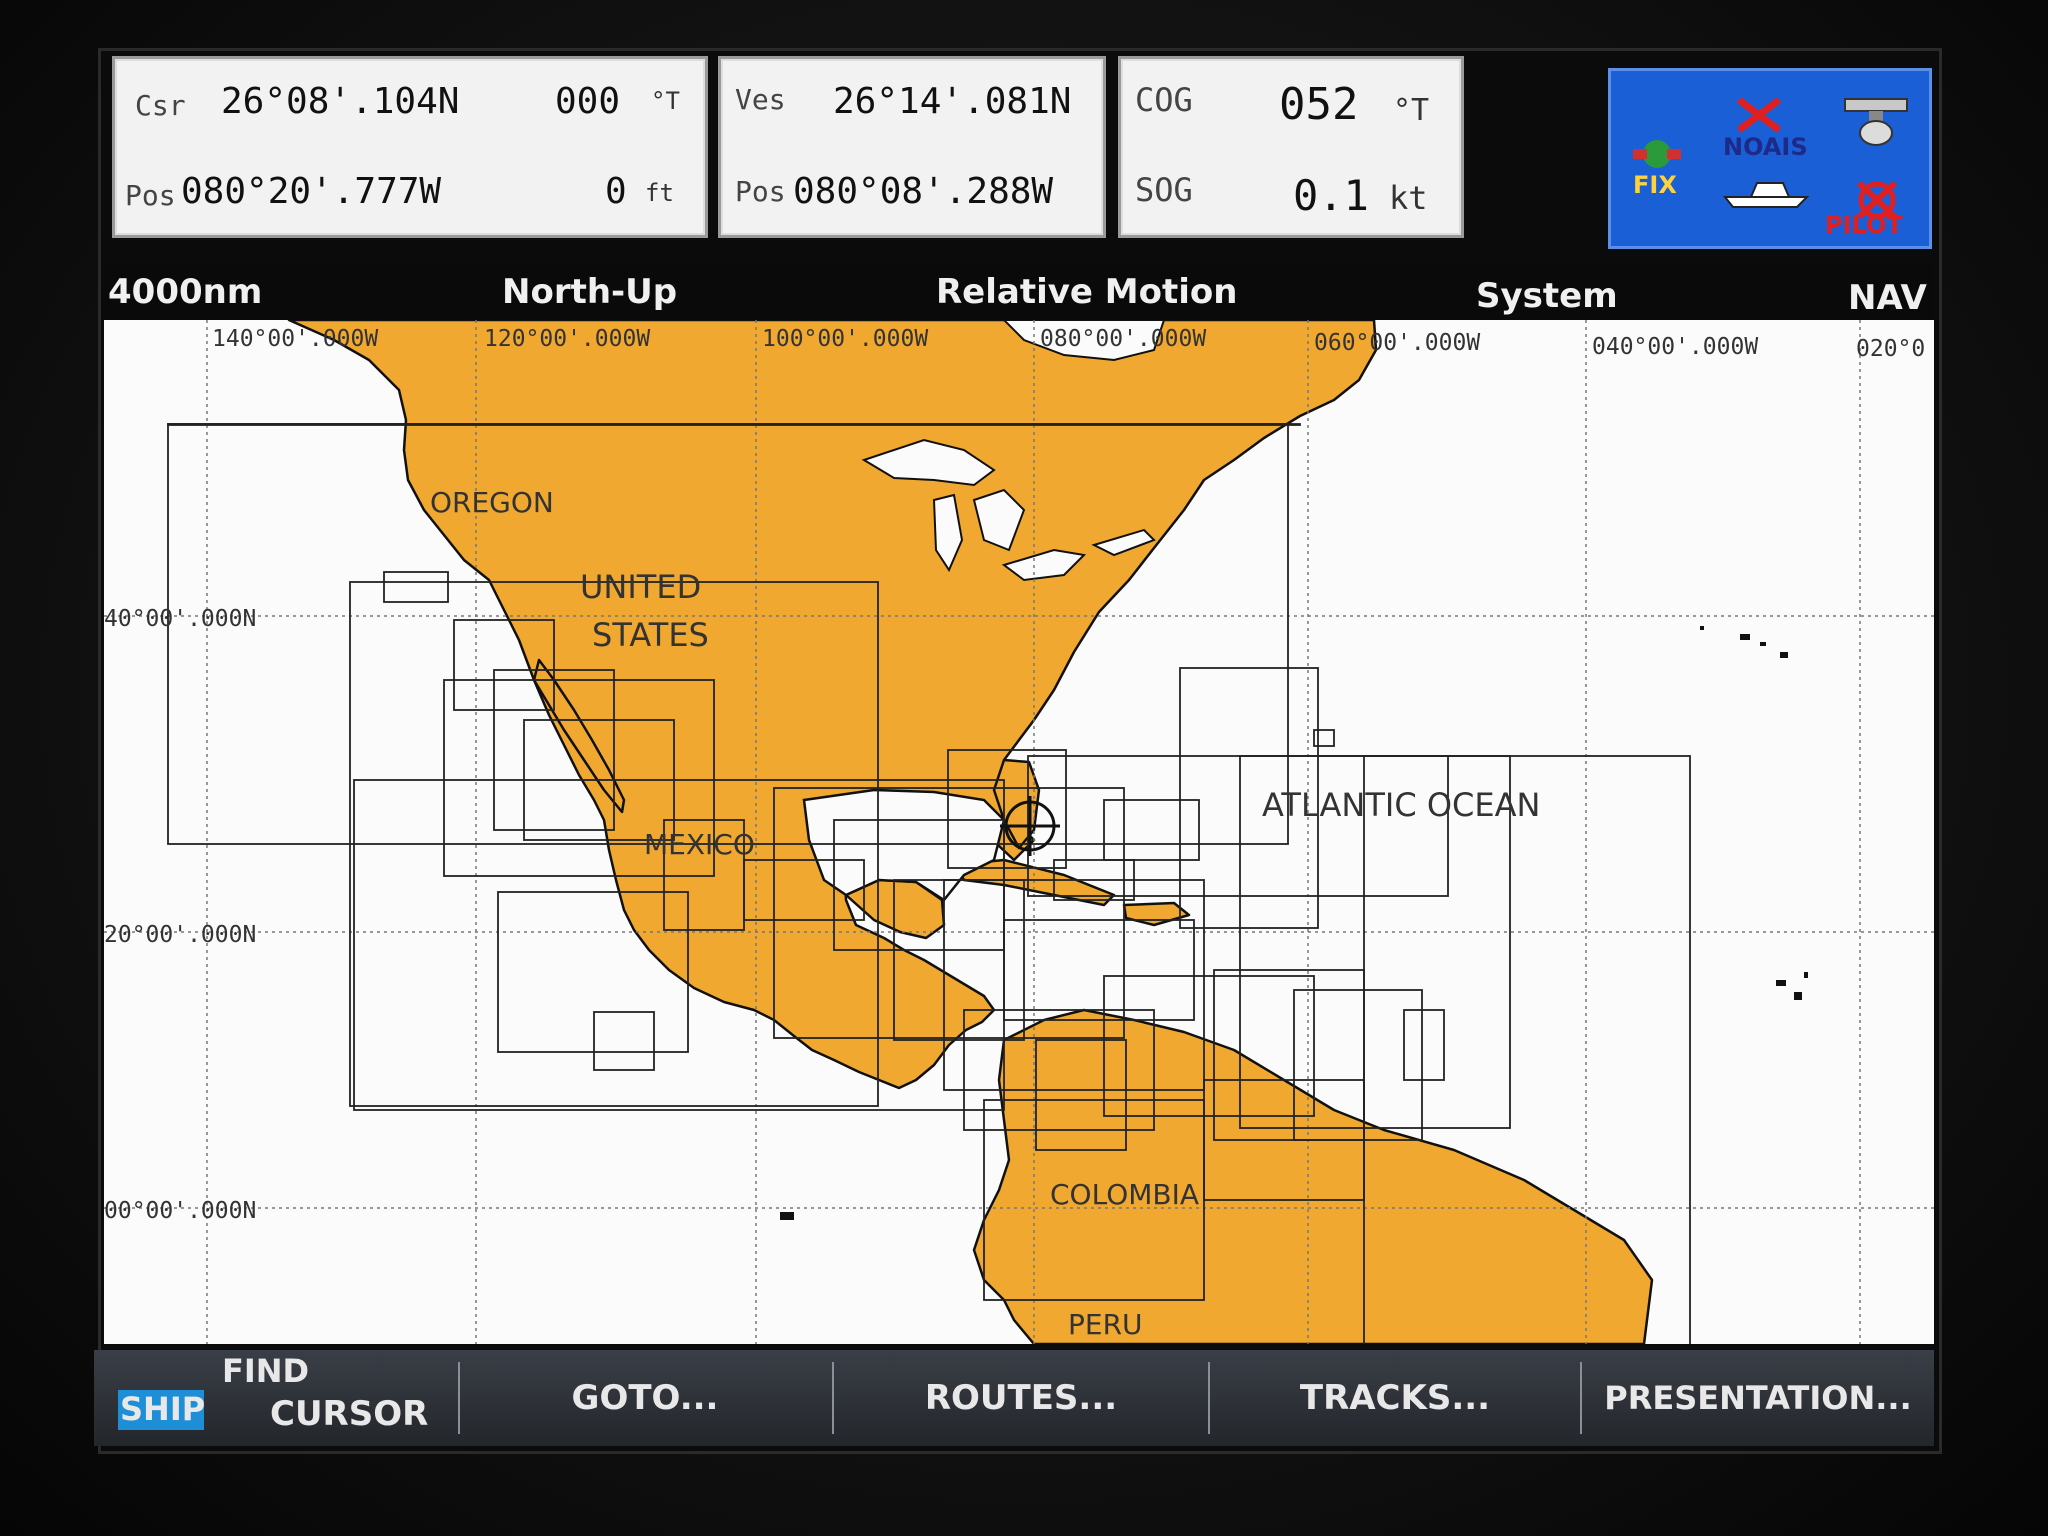 The height and width of the screenshot is (1536, 2048). I want to click on ves-pos-label: Pos, so click(760, 191).